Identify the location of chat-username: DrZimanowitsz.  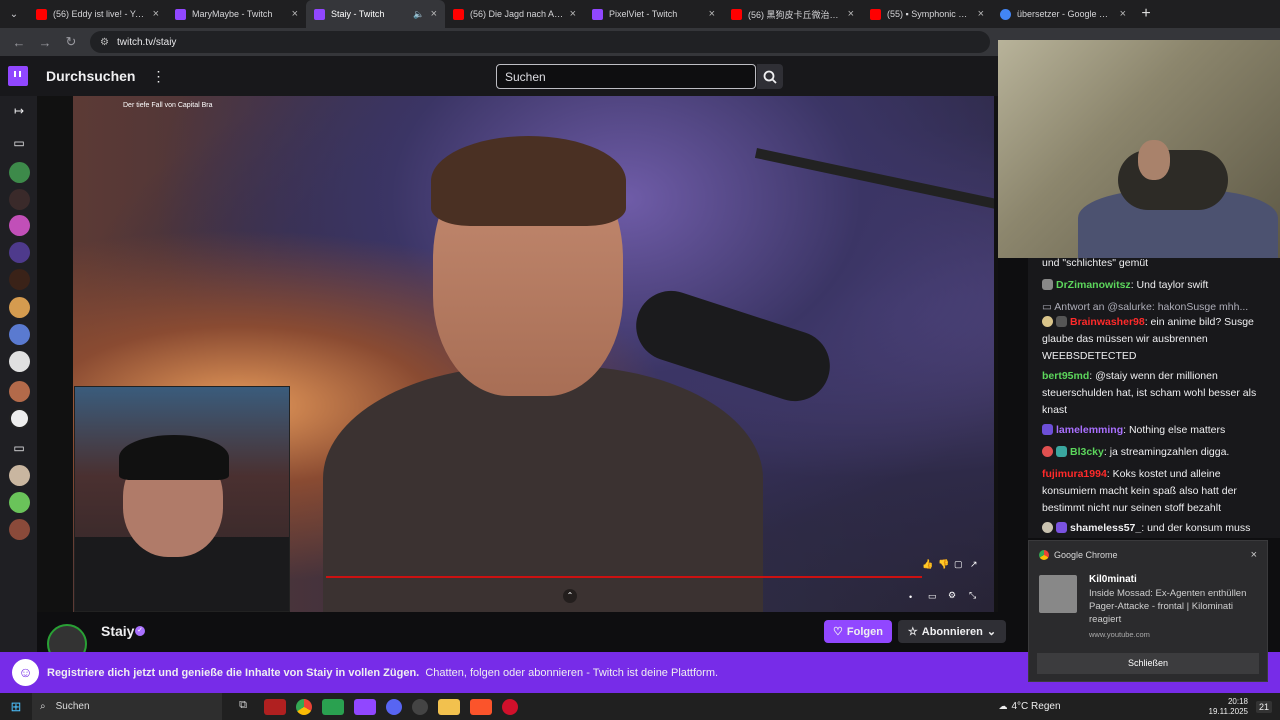
(1093, 285).